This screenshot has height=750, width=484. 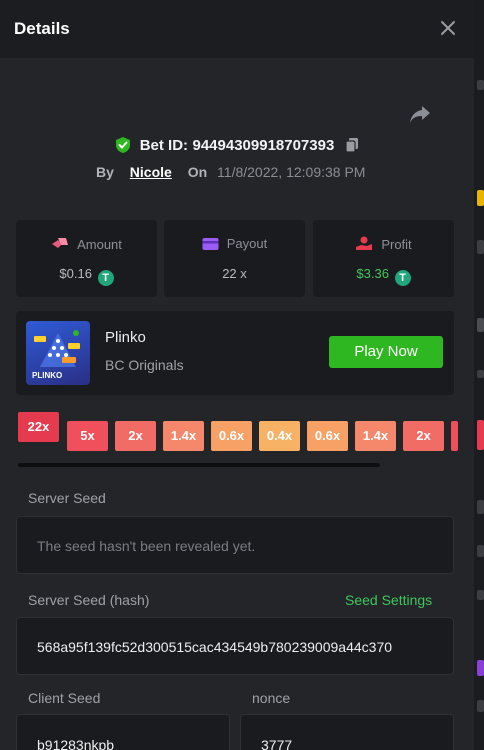 What do you see at coordinates (144, 365) in the screenshot?
I see `game-provider: BC Originals` at bounding box center [144, 365].